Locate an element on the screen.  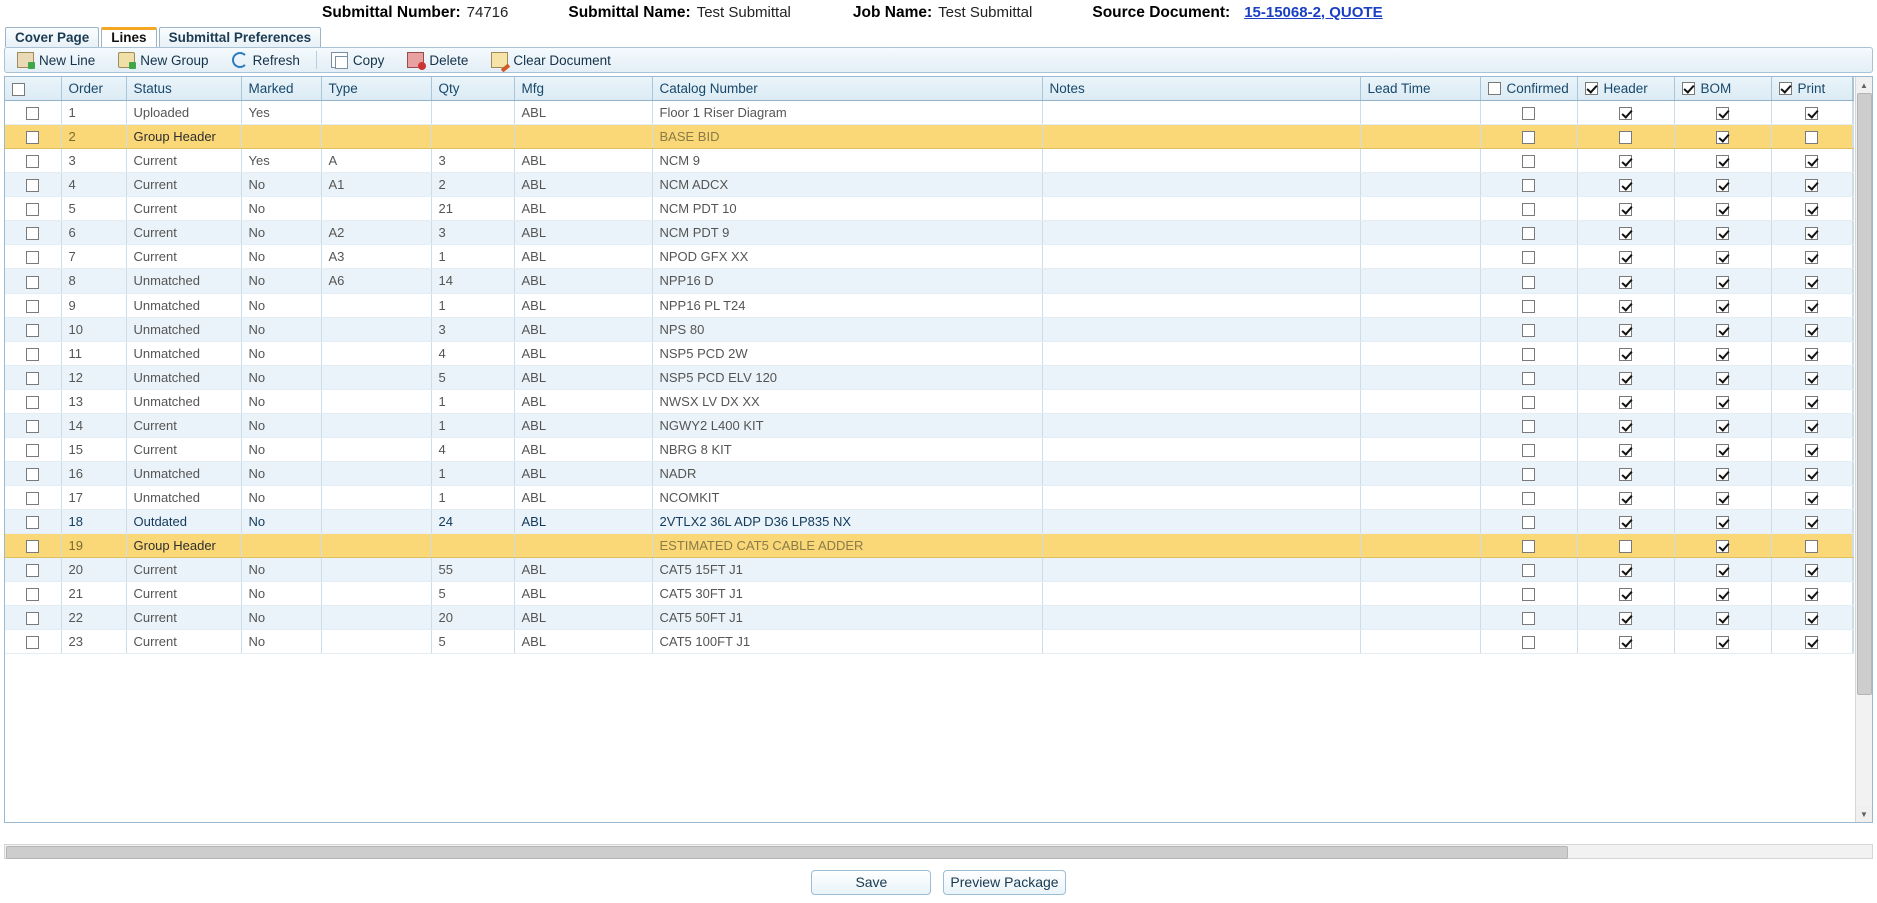
table-row: 17 Unmatched No 1 ABL NCOMKIT is located at coordinates (929, 498).